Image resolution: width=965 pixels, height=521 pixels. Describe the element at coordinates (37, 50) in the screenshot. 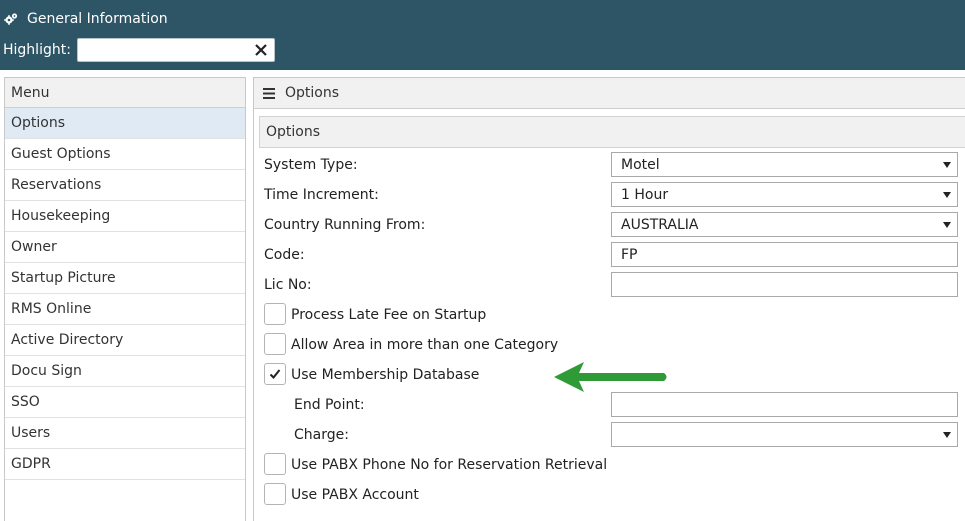

I see `highlight-label: Highlight:` at that location.